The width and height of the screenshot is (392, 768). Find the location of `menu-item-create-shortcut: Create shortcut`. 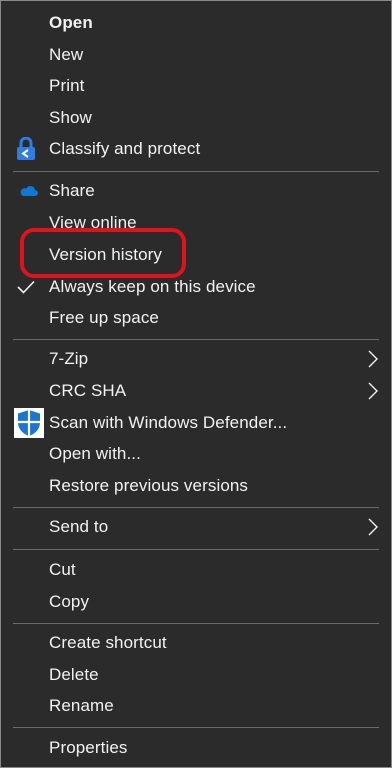

menu-item-create-shortcut: Create shortcut is located at coordinates (196, 642).